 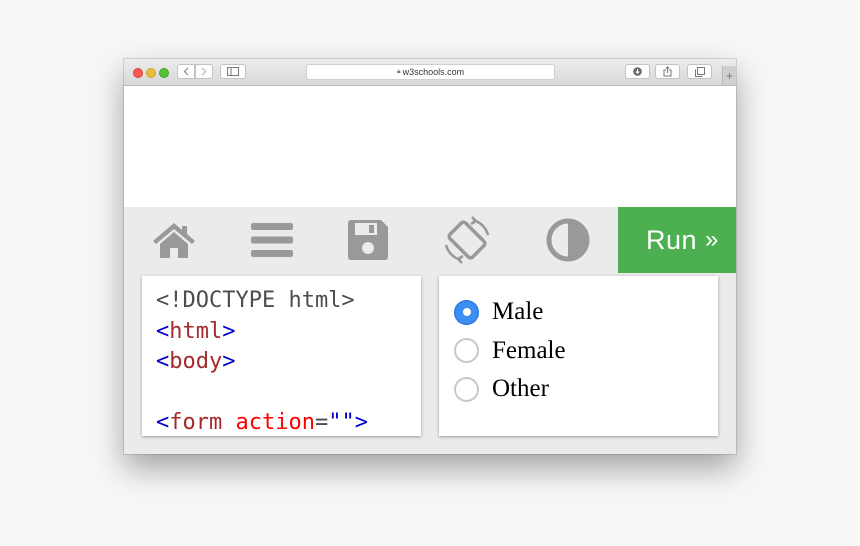 I want to click on sidebar-icon, so click(x=233, y=71).